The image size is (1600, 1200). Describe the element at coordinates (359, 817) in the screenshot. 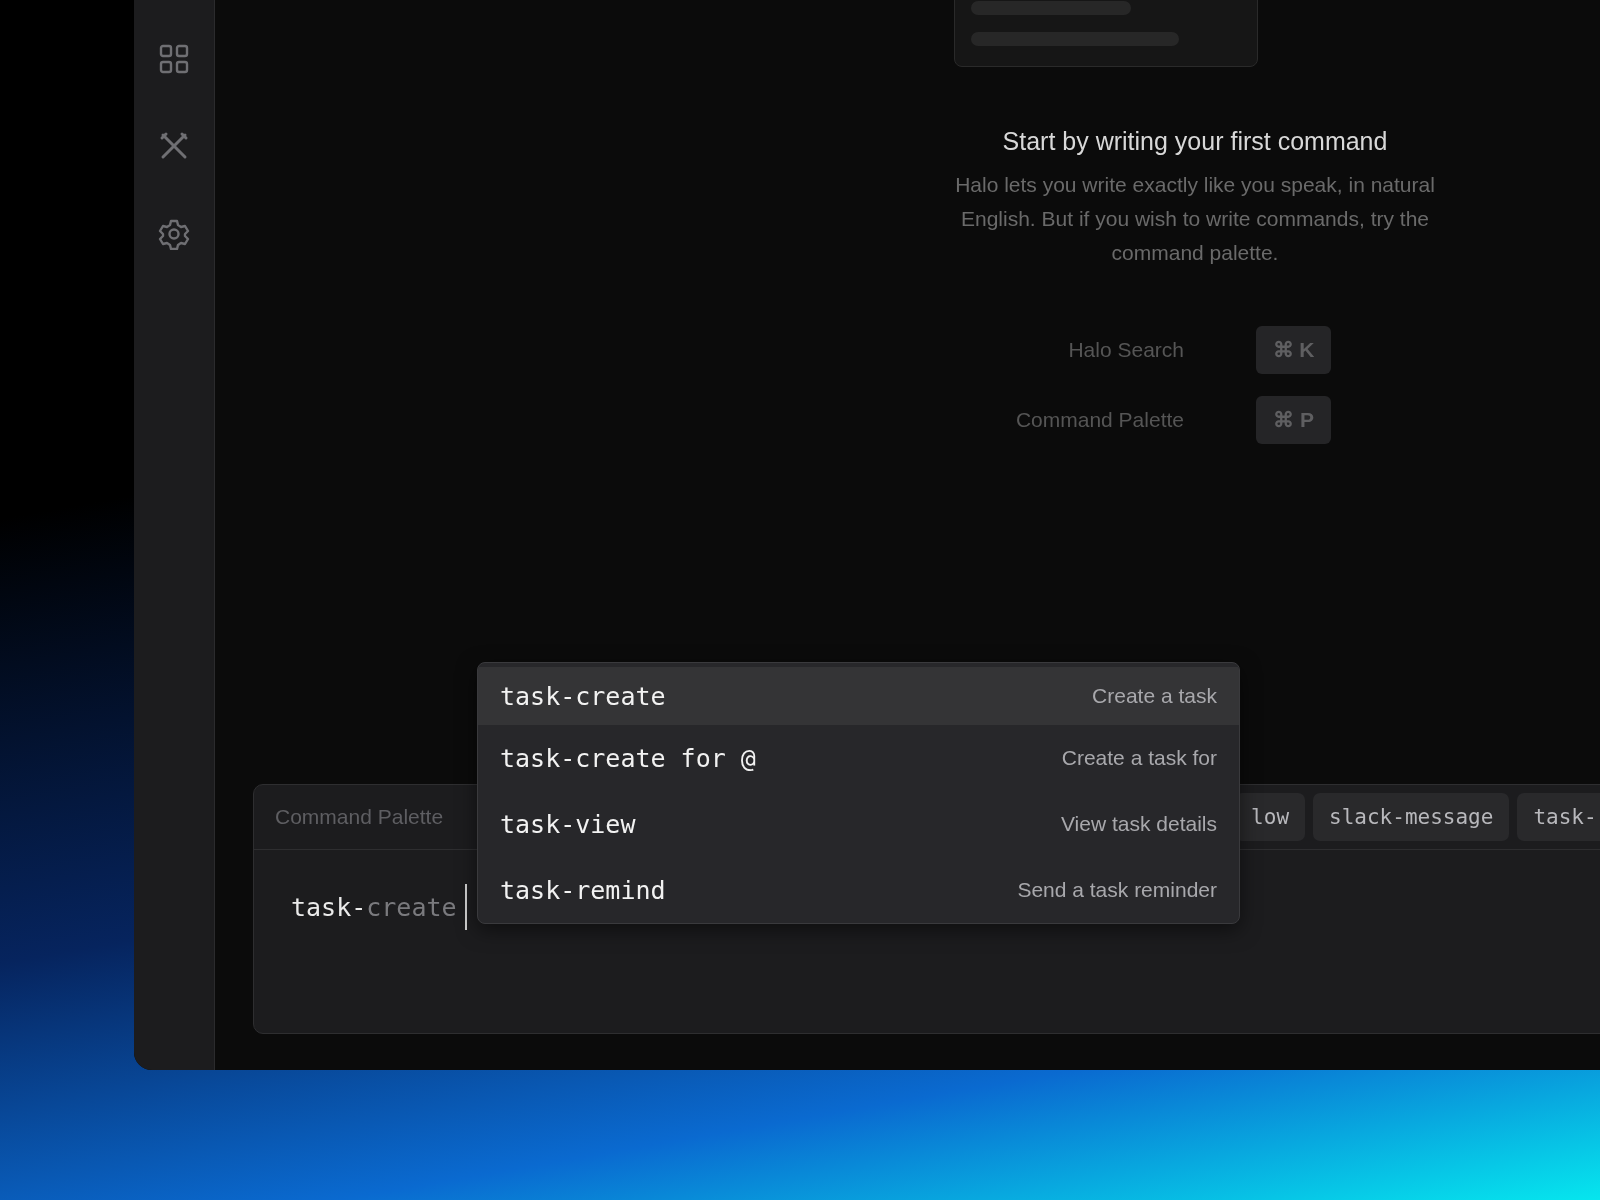

I see `palette-title: Command Palette` at that location.